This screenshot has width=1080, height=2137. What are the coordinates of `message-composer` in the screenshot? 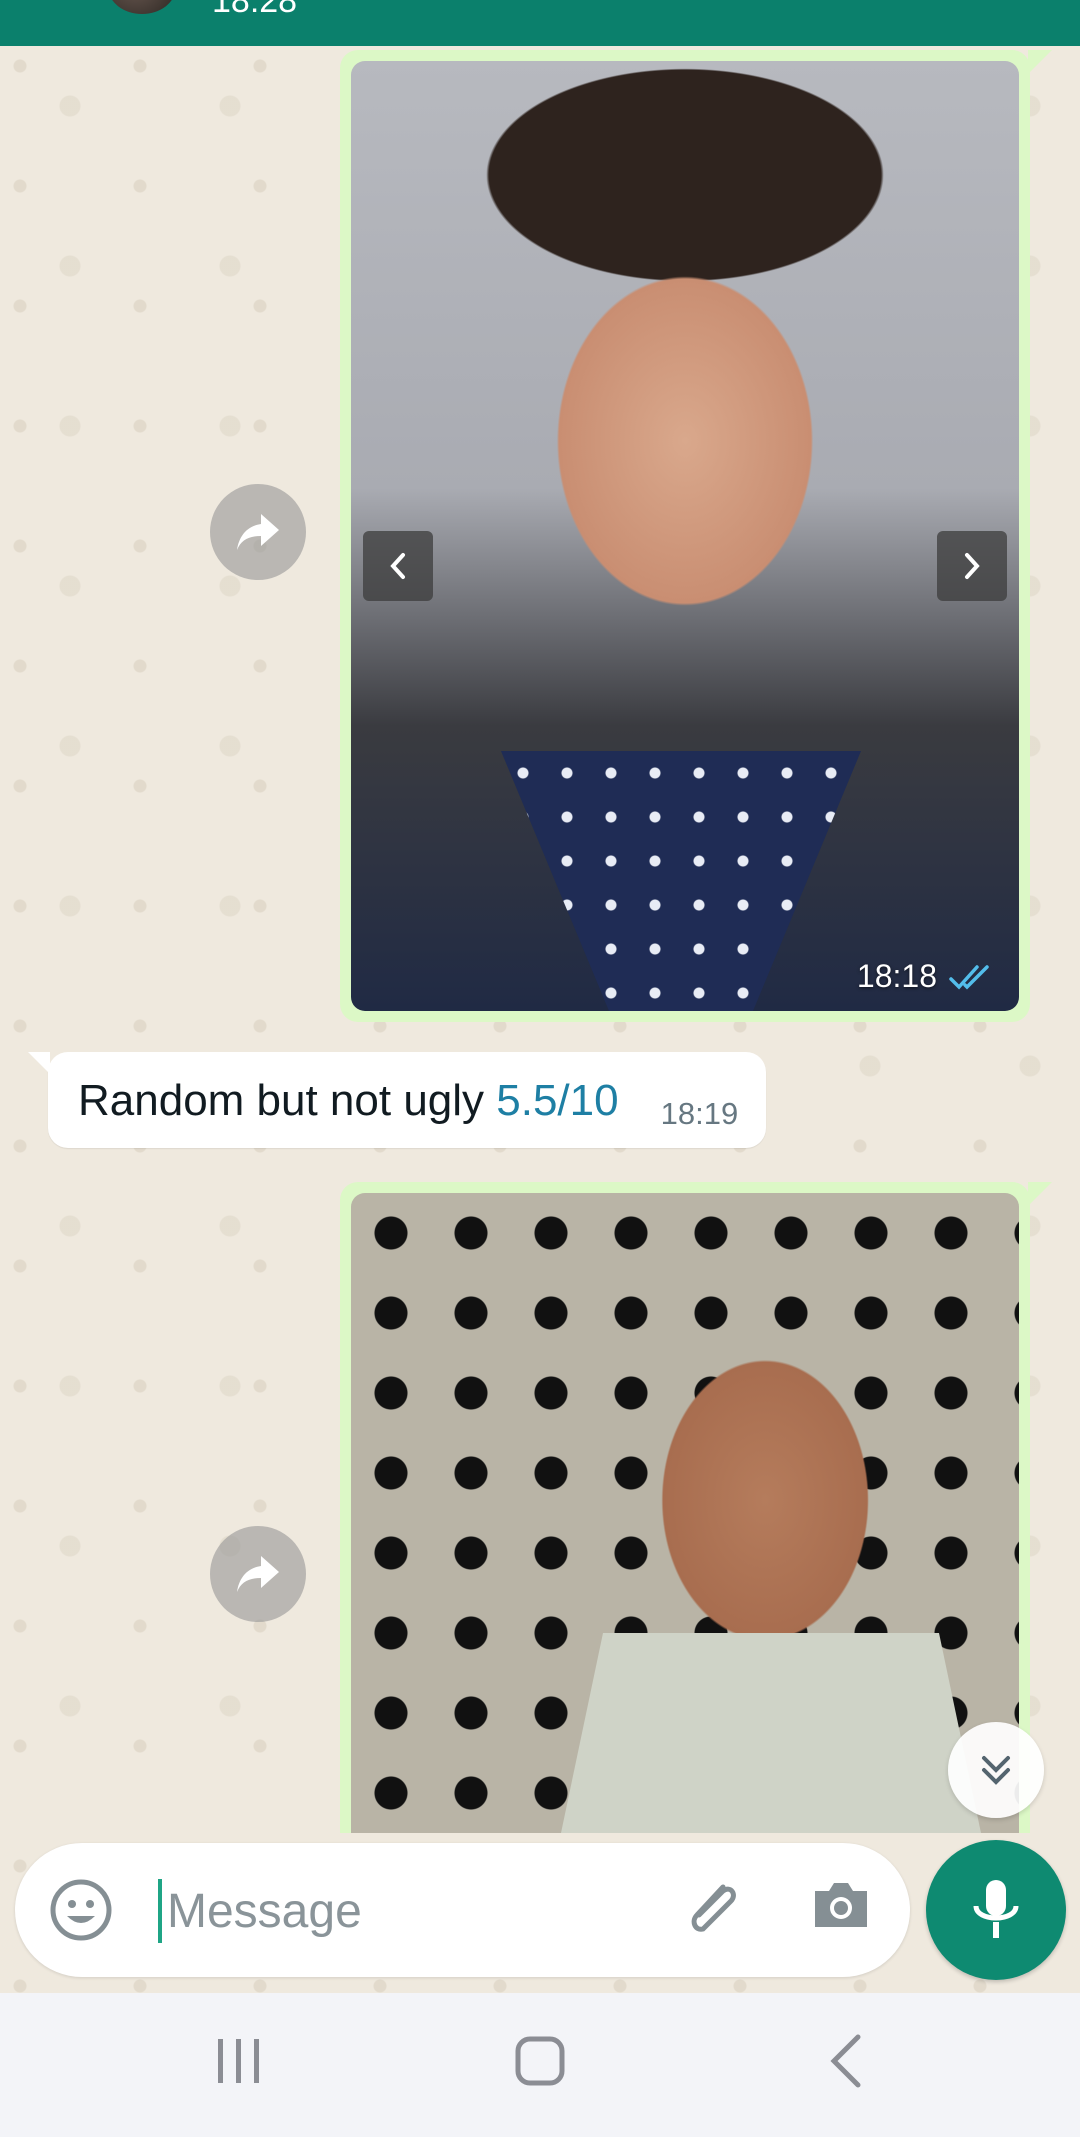 It's located at (462, 1910).